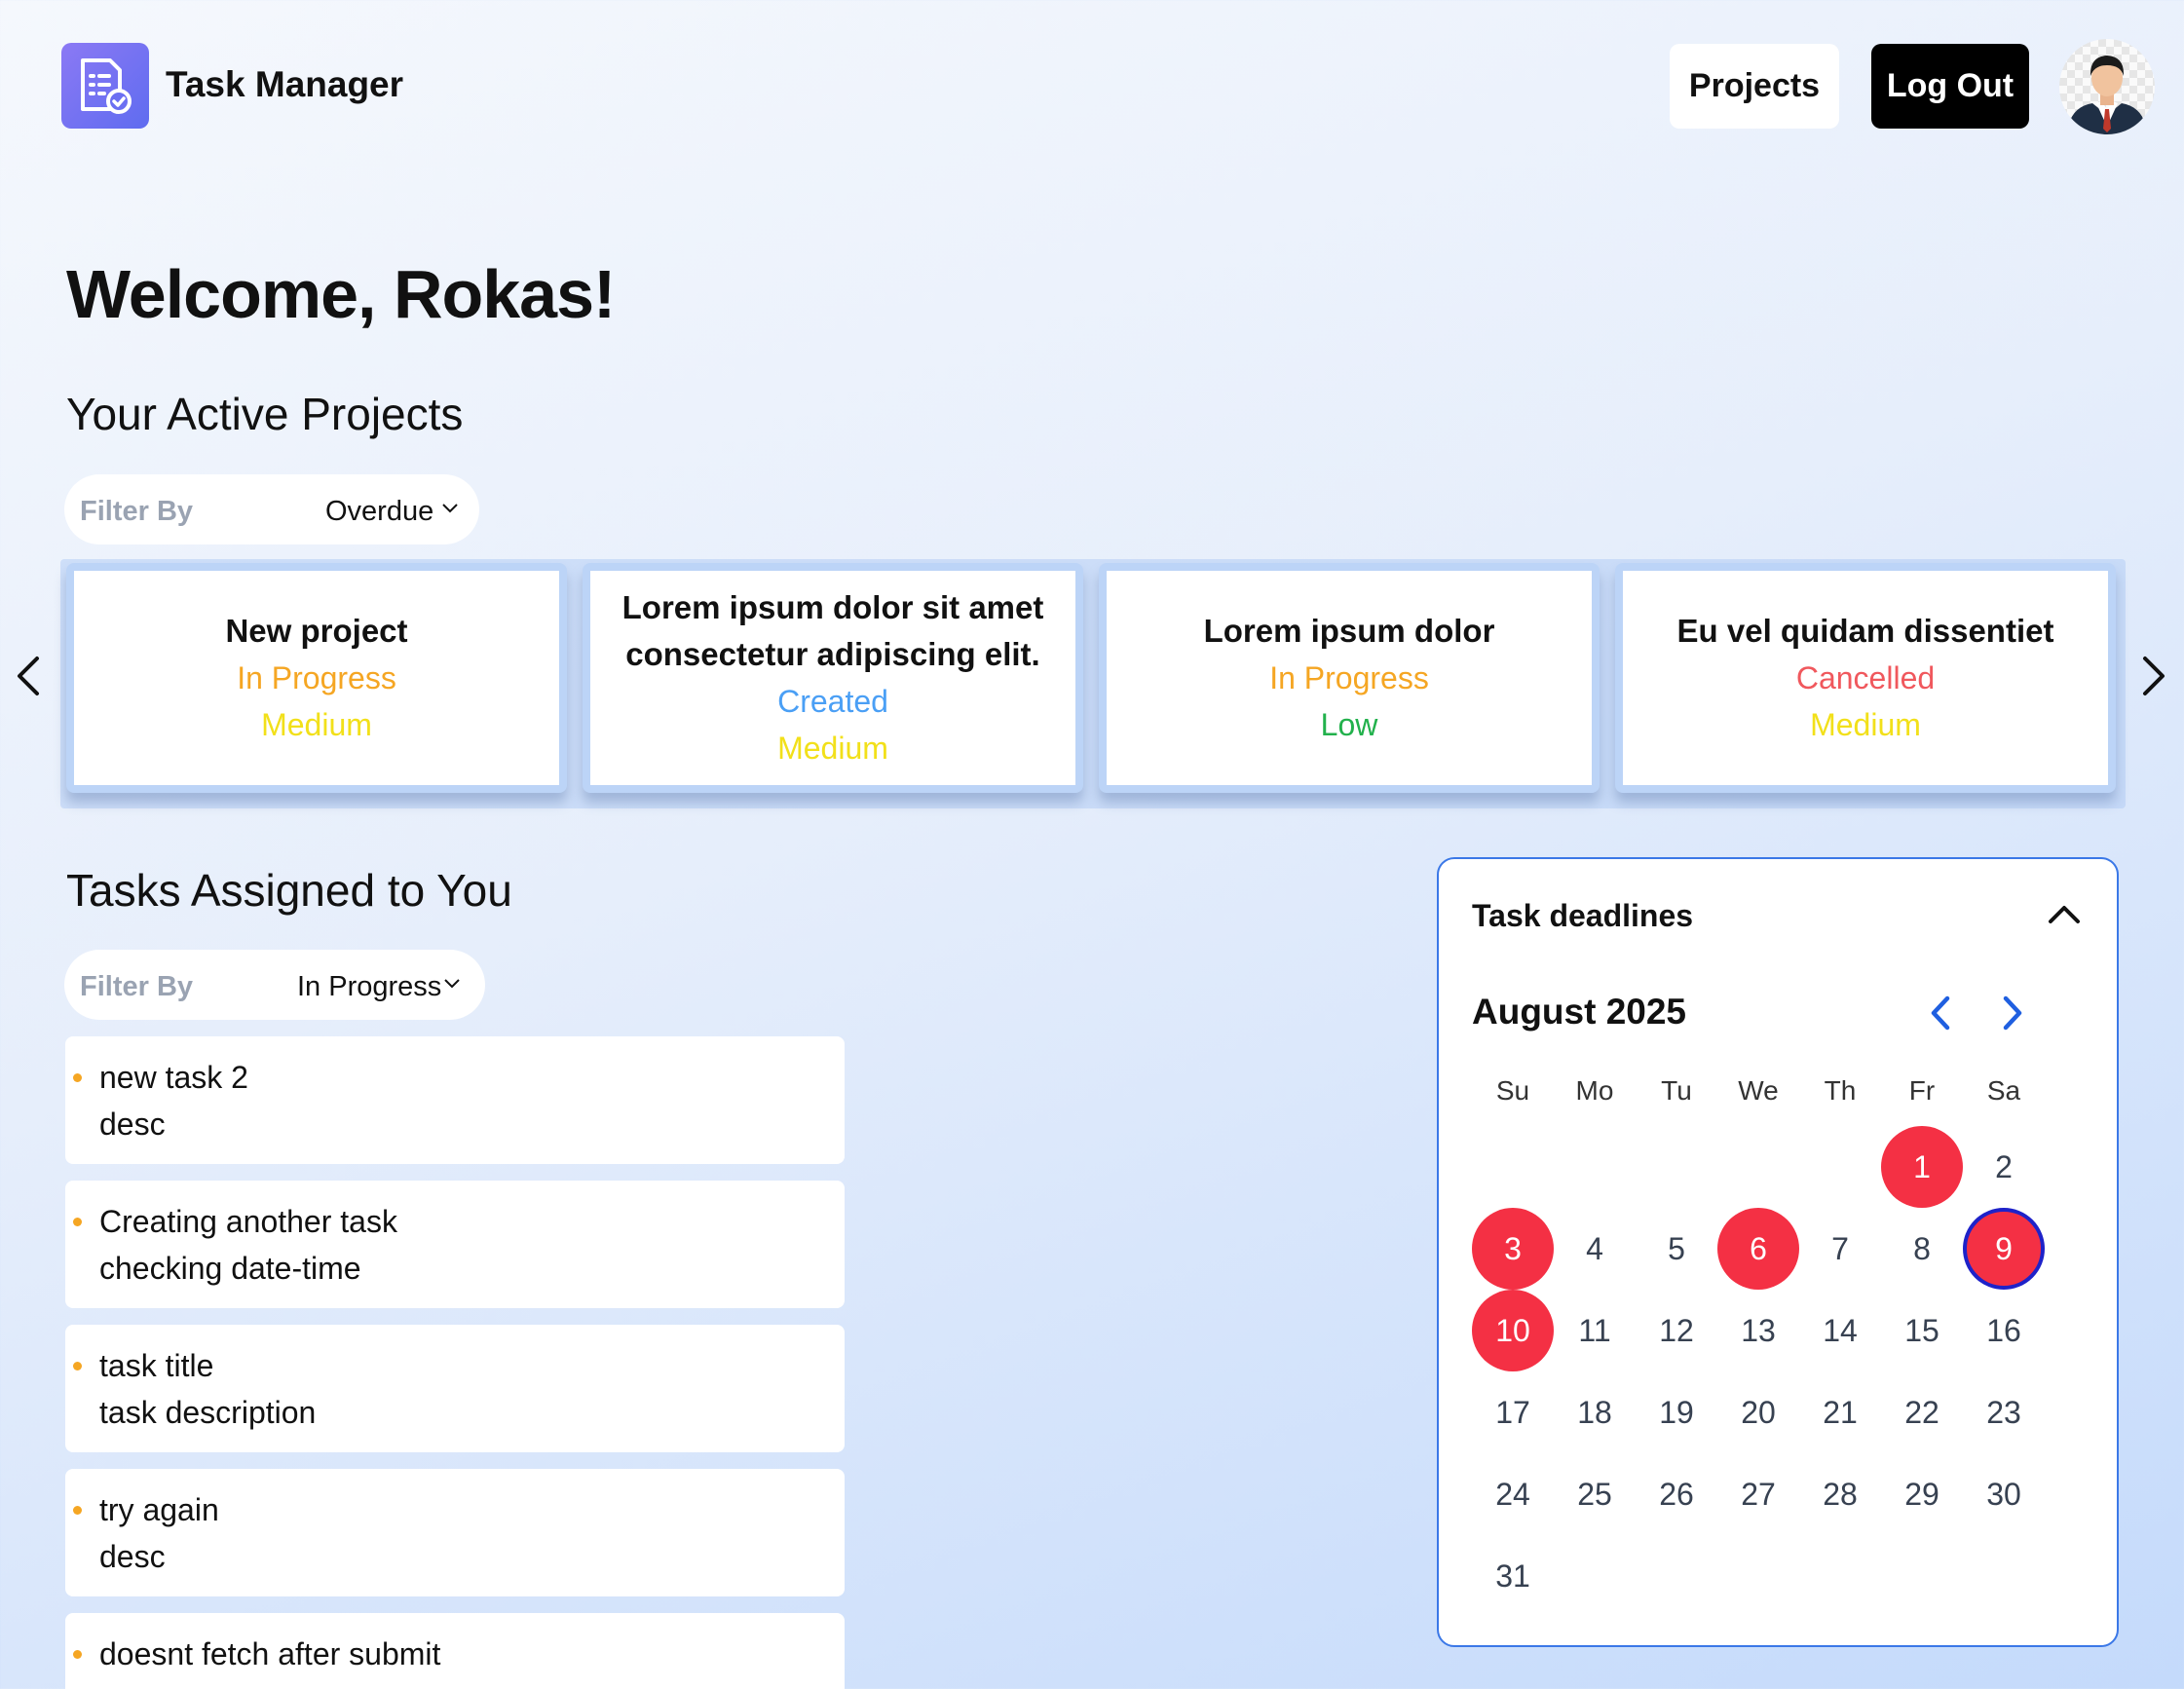 This screenshot has width=2184, height=1689. I want to click on weekday-label: Mo, so click(1594, 1090).